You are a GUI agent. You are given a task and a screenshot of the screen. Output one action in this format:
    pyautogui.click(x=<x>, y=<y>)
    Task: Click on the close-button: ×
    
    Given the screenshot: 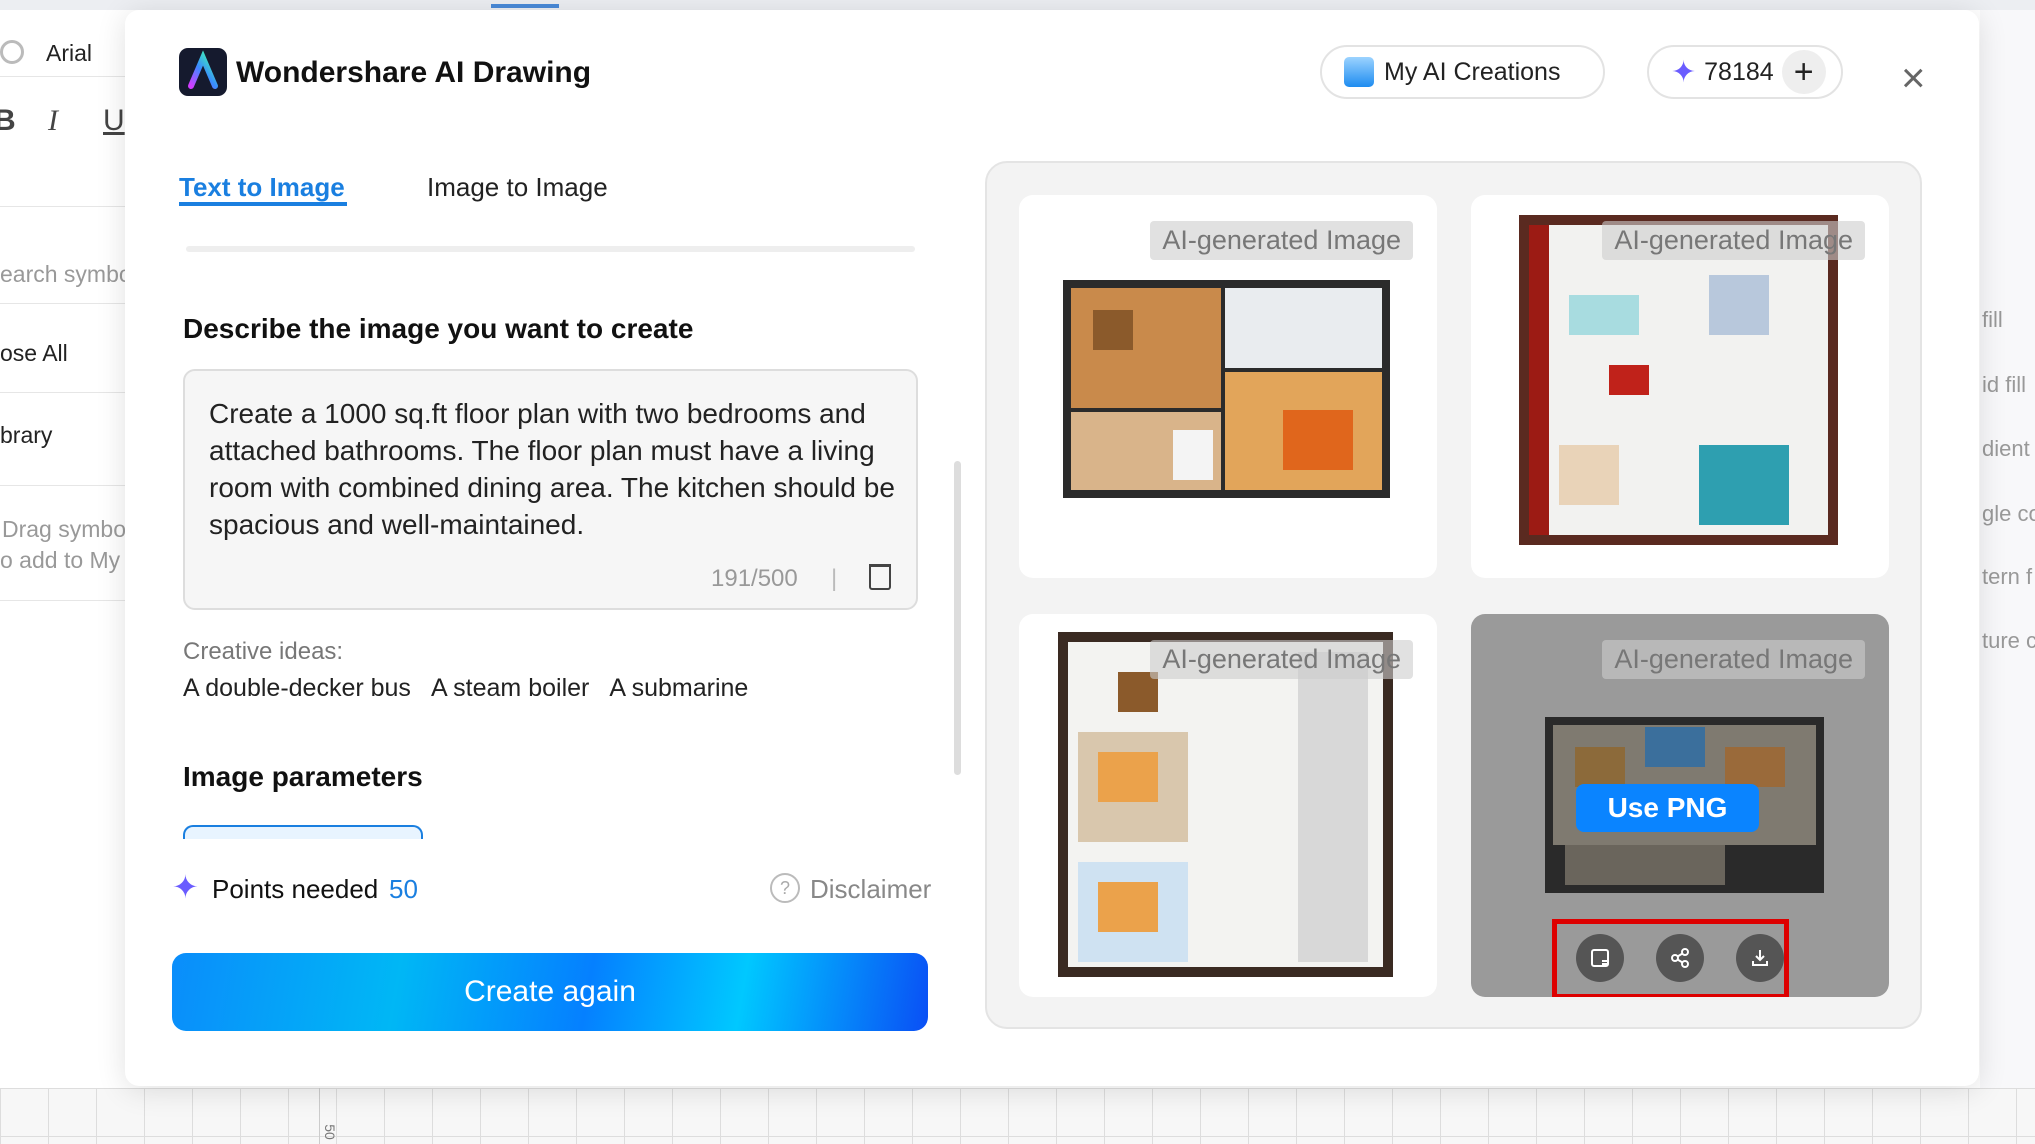 What is the action you would take?
    pyautogui.click(x=1913, y=78)
    